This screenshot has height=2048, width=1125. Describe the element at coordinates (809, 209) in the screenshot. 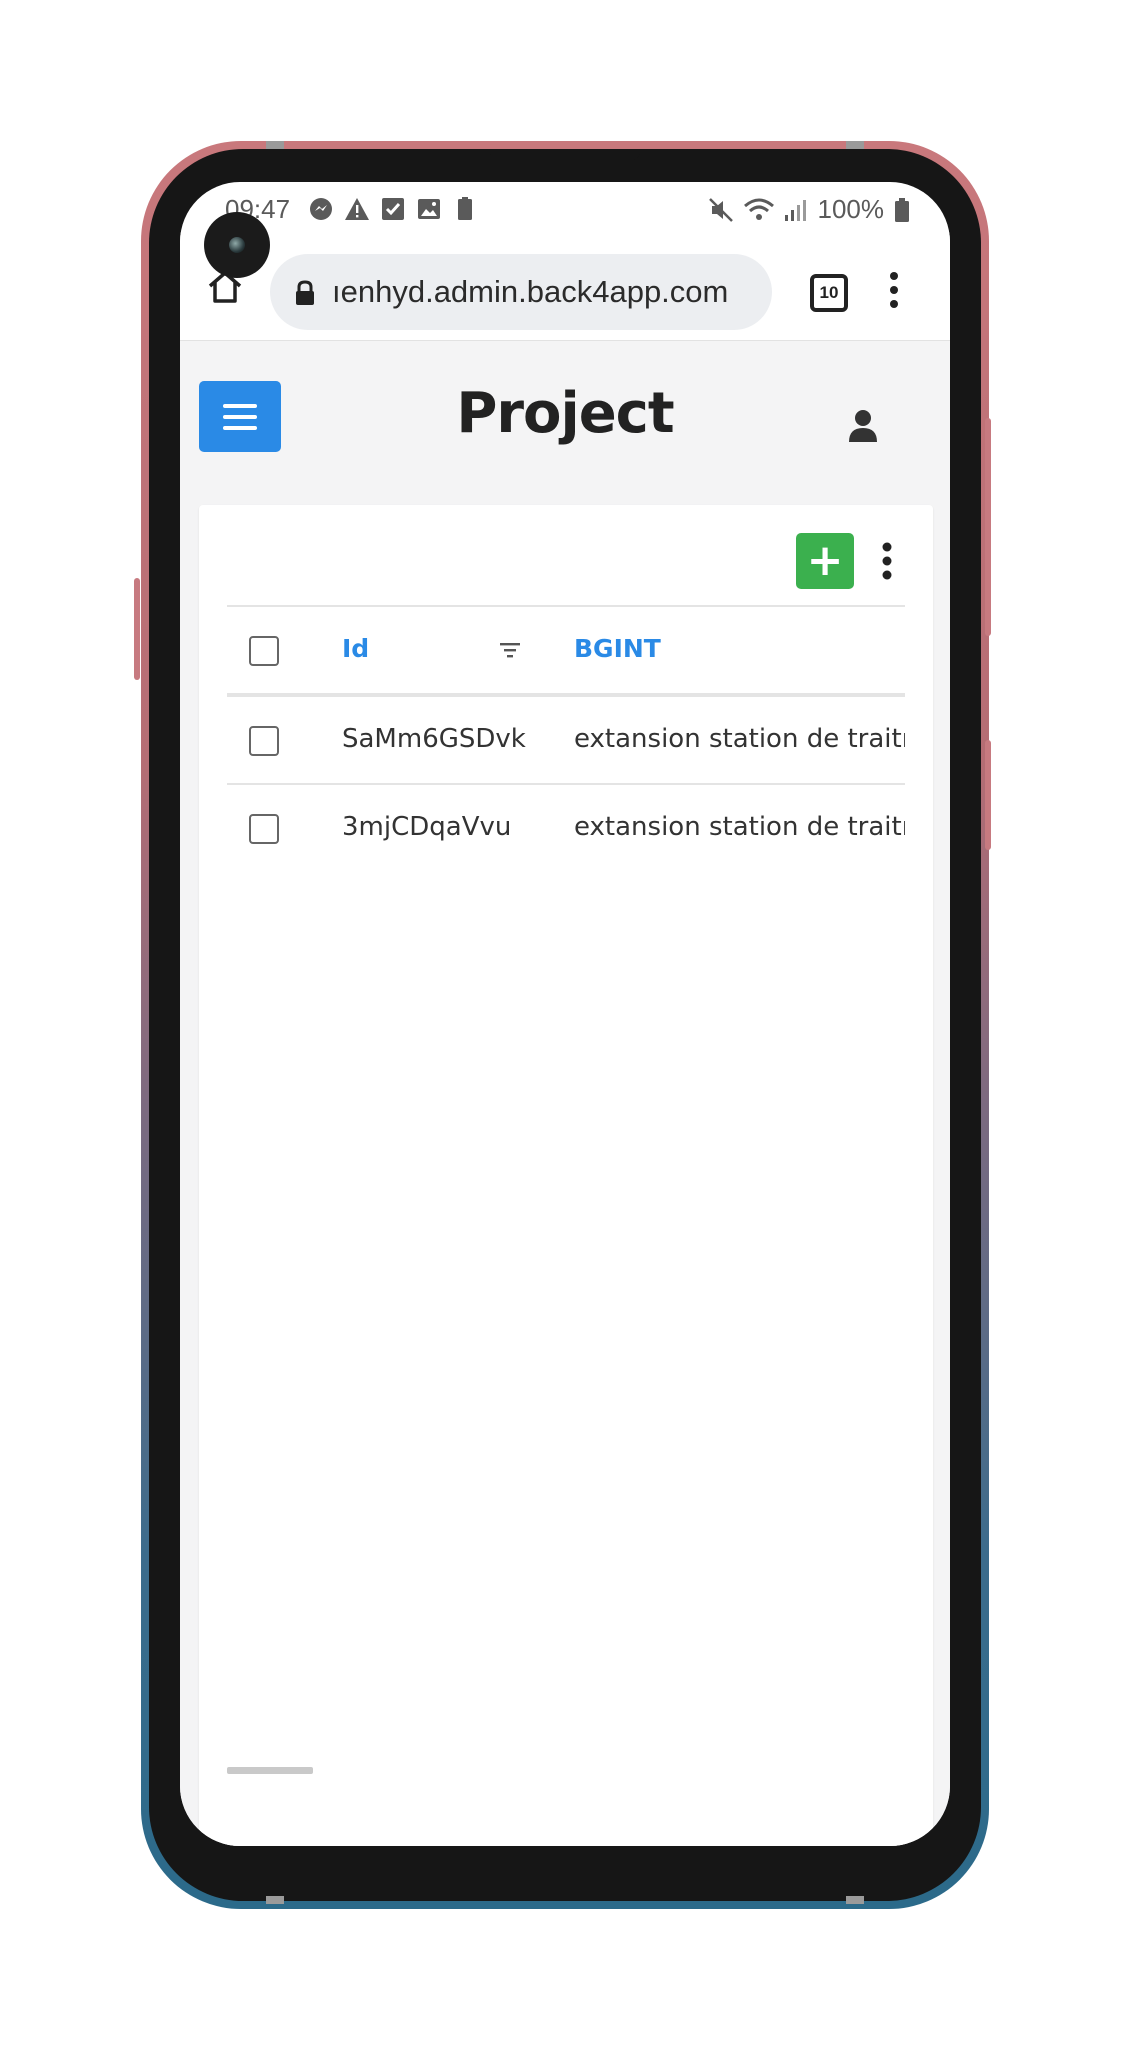

I see `system-status: 100%` at that location.